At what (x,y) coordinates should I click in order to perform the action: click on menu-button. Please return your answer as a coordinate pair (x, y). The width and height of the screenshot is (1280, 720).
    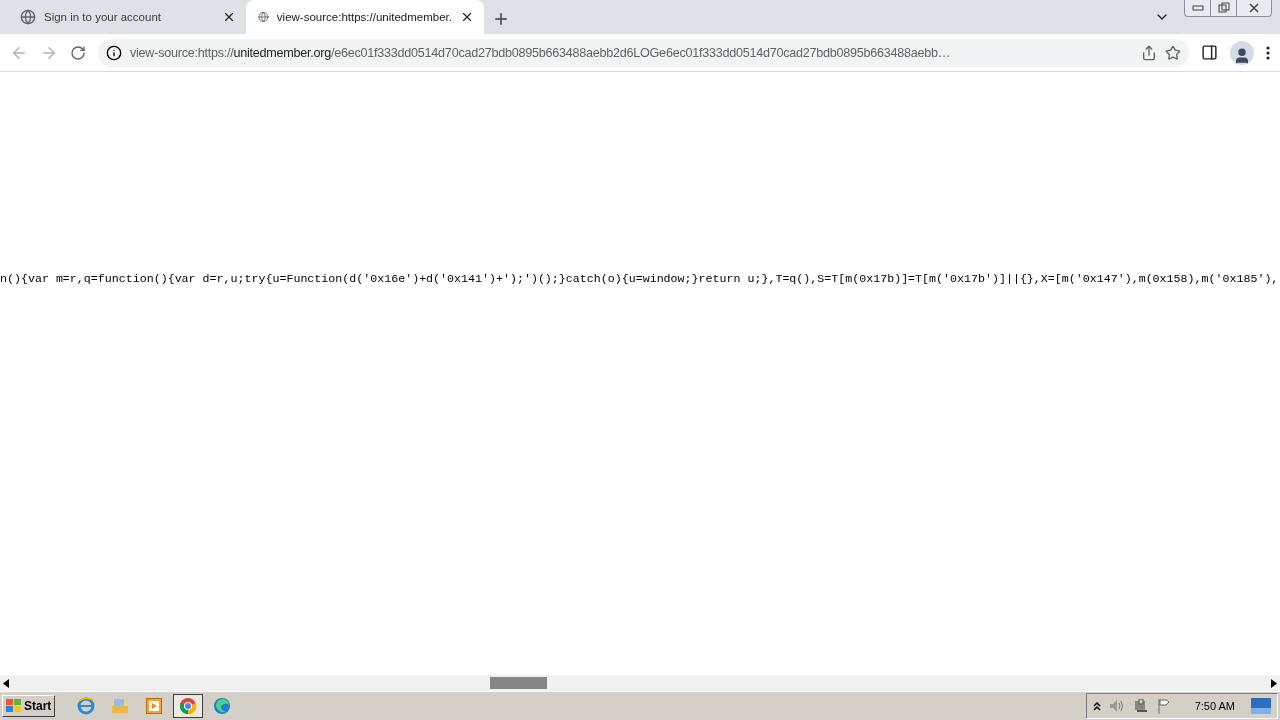
    Looking at the image, I should click on (1268, 52).